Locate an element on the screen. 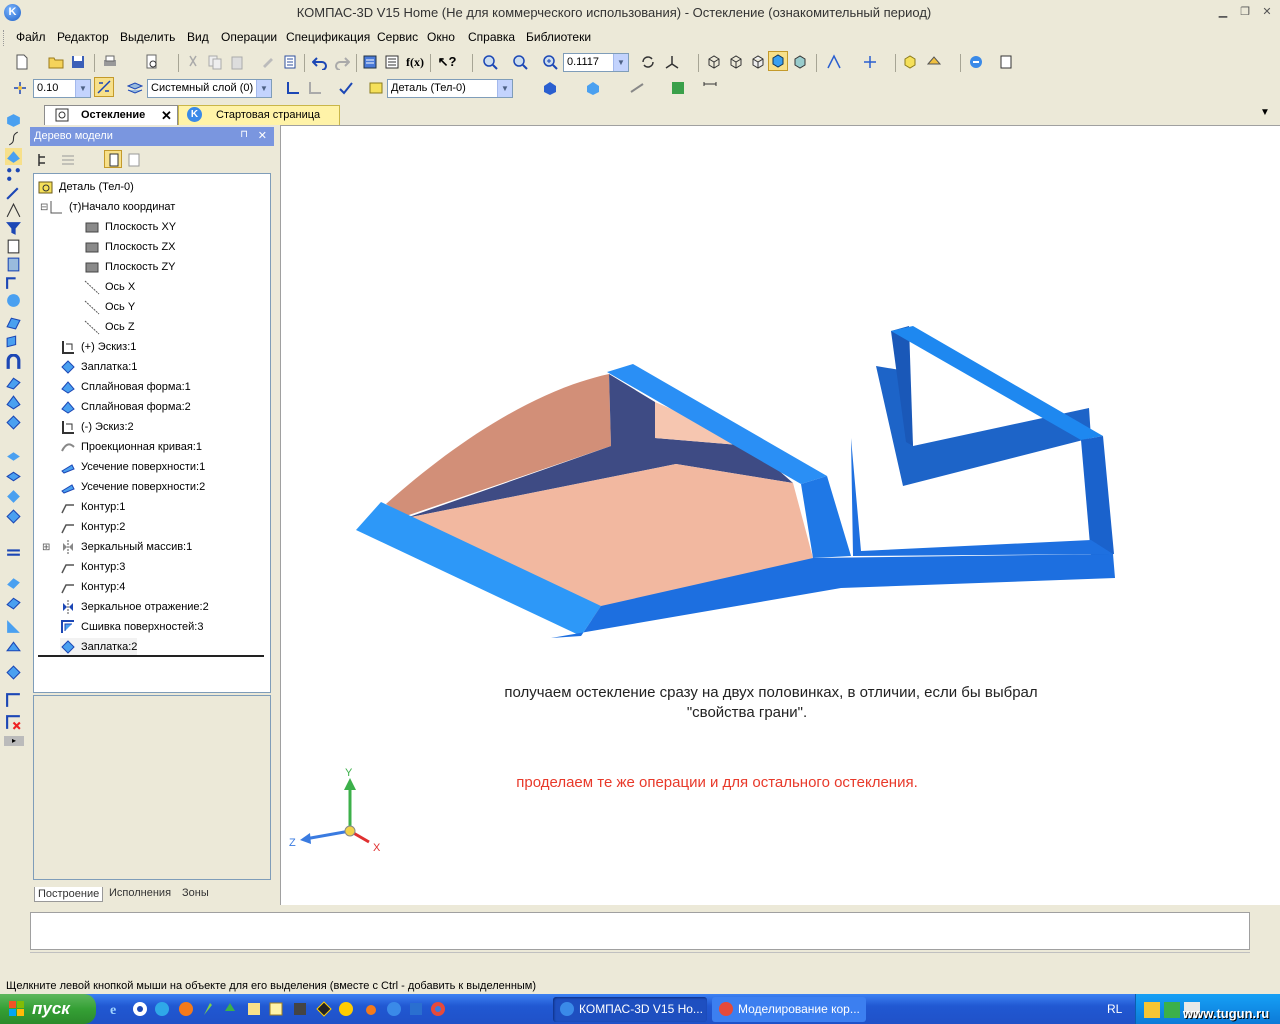 The width and height of the screenshot is (1280, 1024). properties-icon is located at coordinates (290, 62).